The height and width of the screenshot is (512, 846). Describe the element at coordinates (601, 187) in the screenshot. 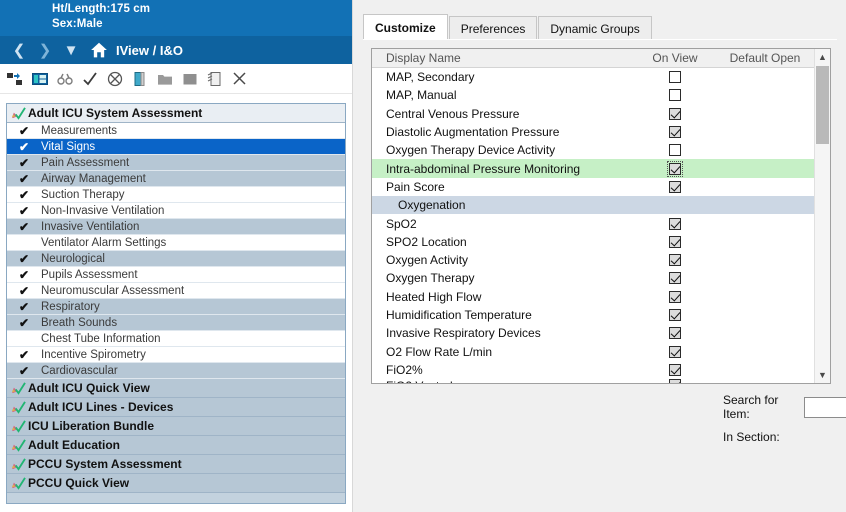

I see `table-row: Pain Score` at that location.